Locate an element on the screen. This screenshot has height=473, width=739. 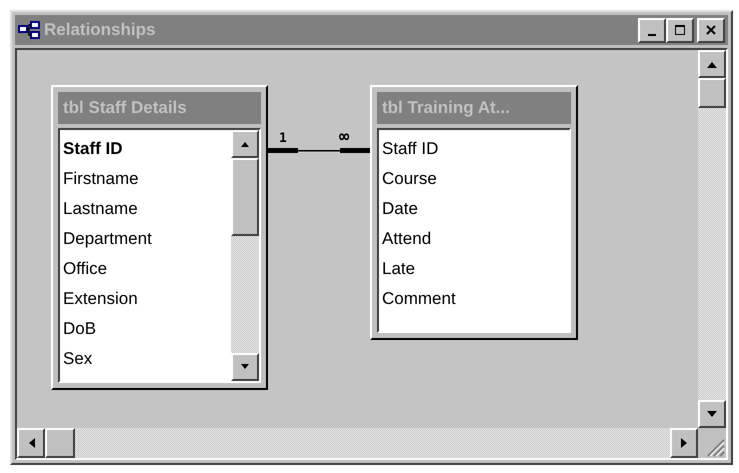
horizontal-scrollbar is located at coordinates (357, 443).